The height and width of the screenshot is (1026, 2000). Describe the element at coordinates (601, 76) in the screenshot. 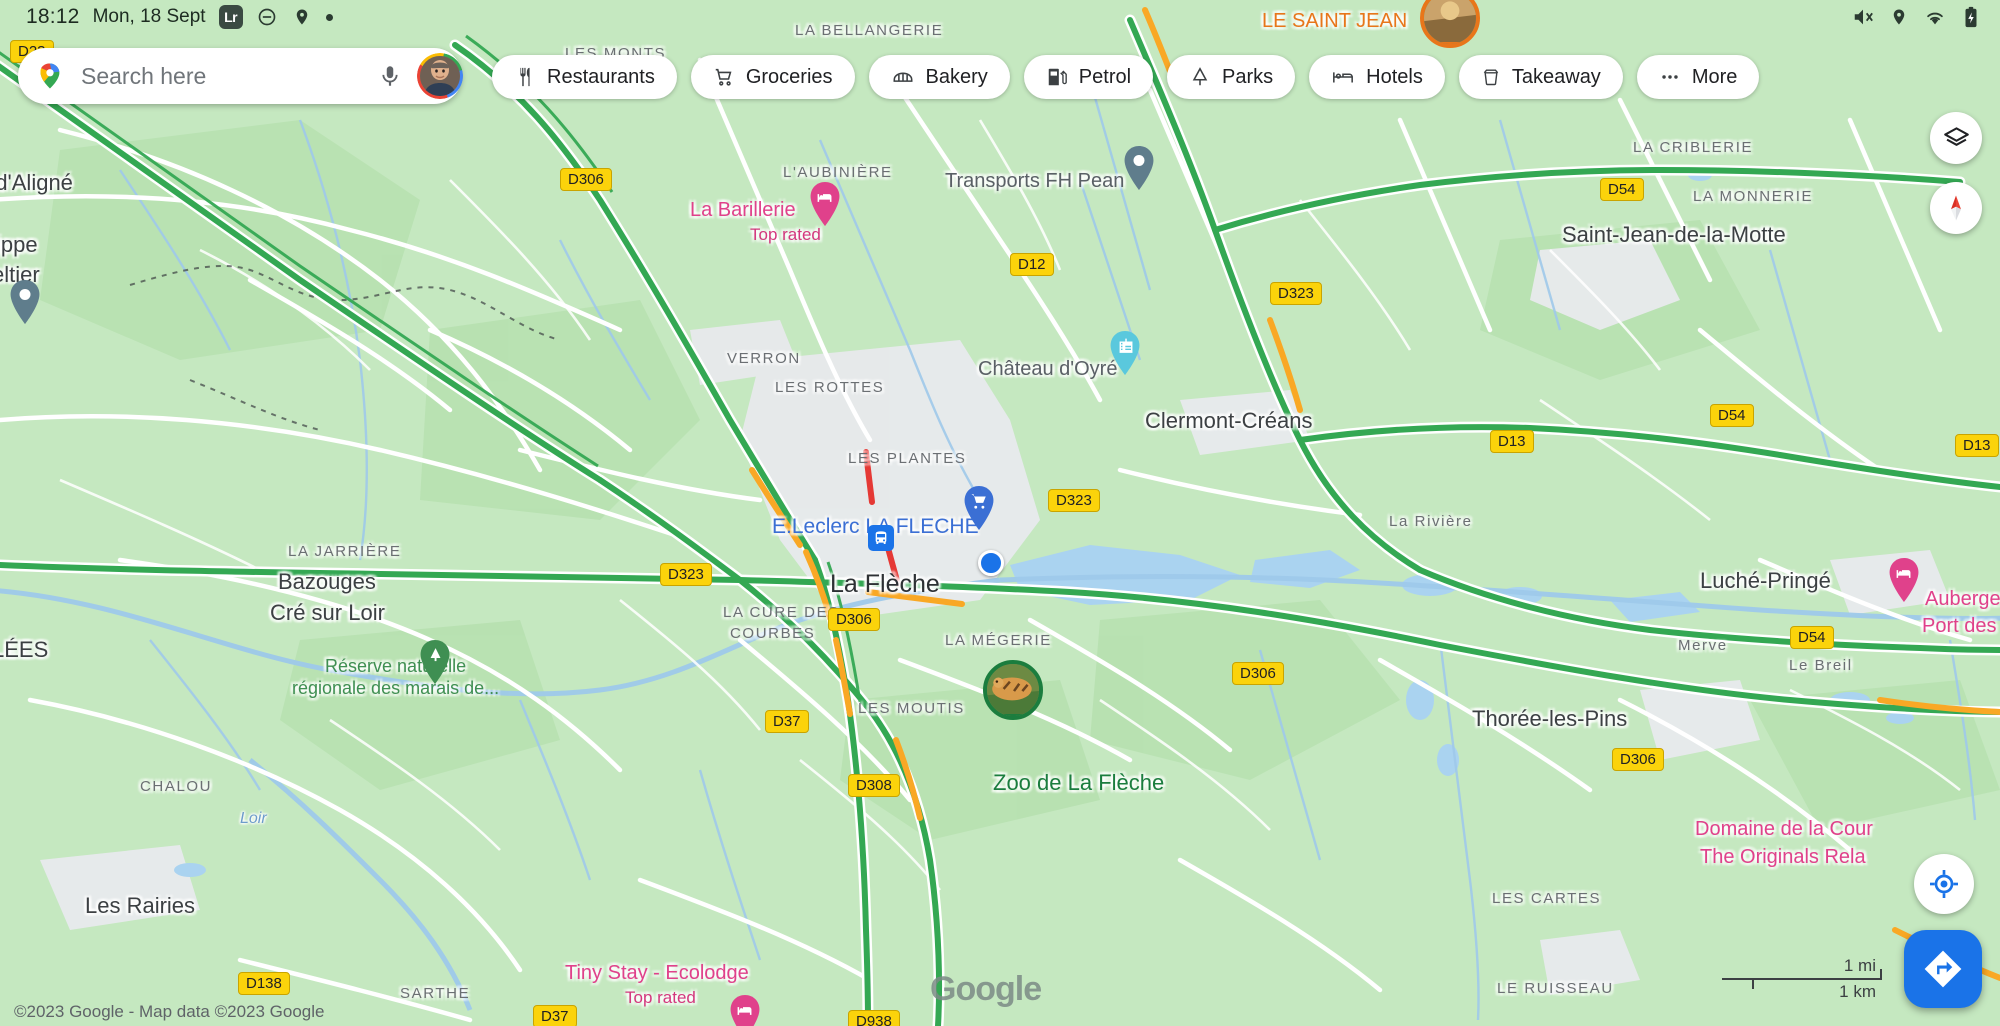

I see `chip-label: Restaurants` at that location.